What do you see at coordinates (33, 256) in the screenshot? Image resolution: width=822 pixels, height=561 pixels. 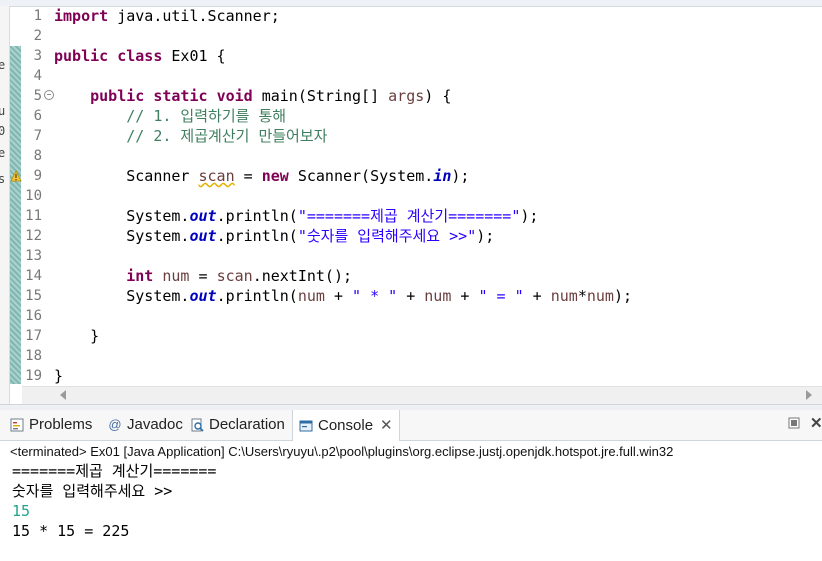 I see `line-number: 13` at bounding box center [33, 256].